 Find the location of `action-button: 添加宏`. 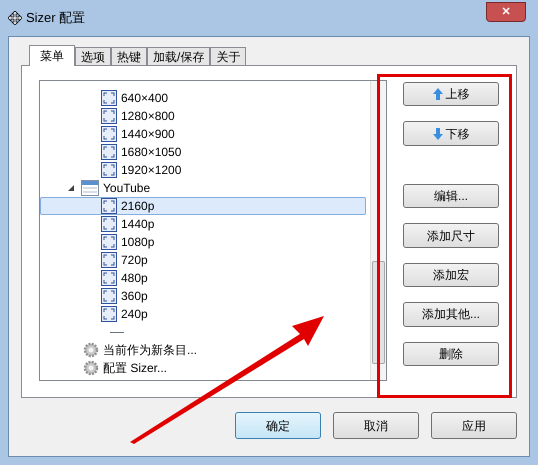

action-button: 添加宏 is located at coordinates (451, 275).